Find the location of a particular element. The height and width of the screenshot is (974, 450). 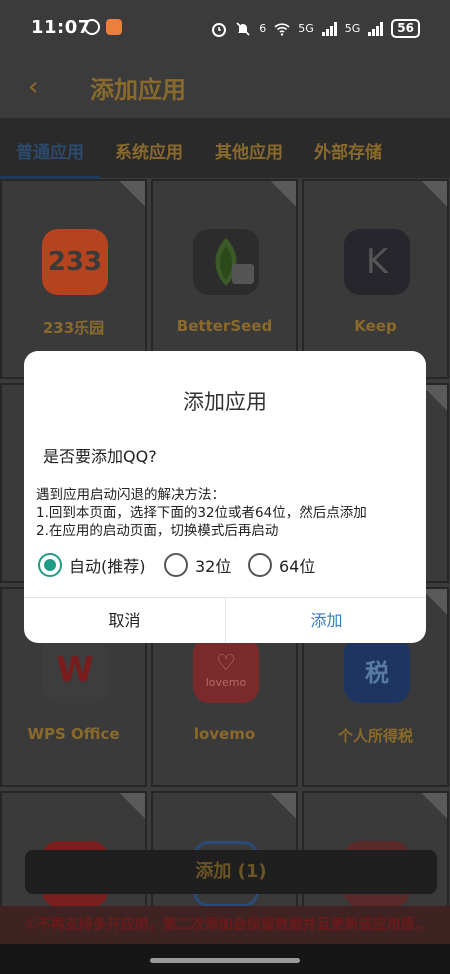

app-icon-text: K is located at coordinates (377, 262).